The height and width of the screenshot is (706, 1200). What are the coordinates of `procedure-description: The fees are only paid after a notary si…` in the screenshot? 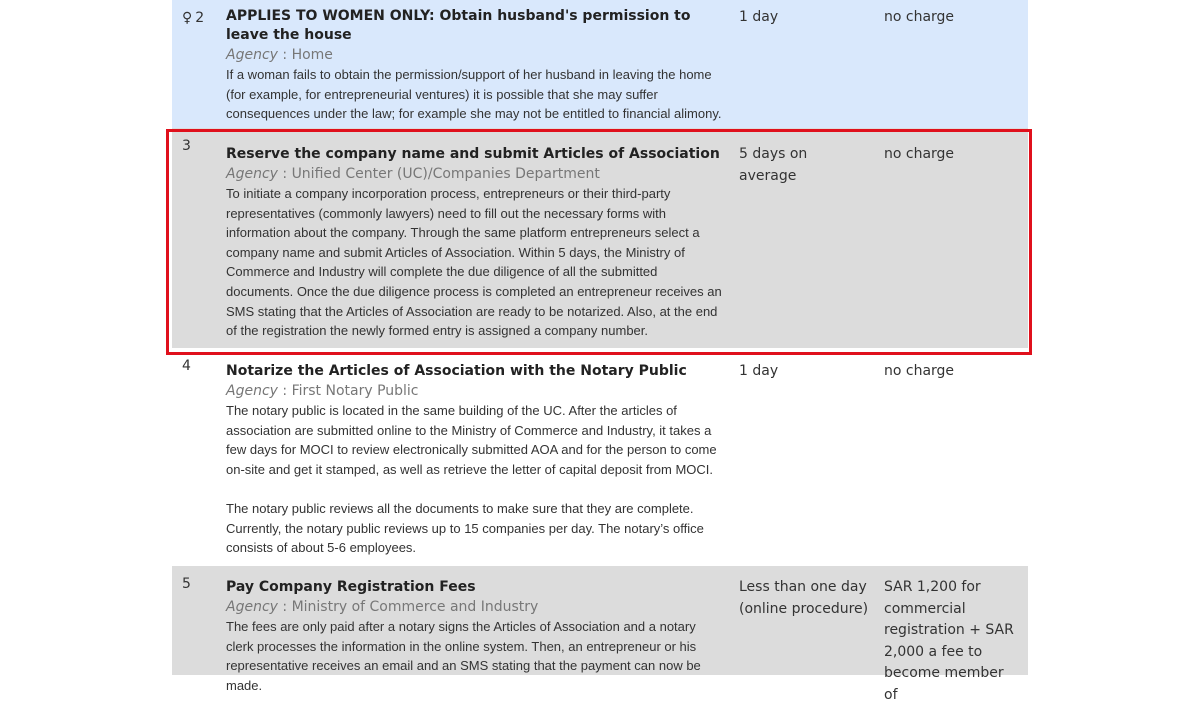 It's located at (463, 656).